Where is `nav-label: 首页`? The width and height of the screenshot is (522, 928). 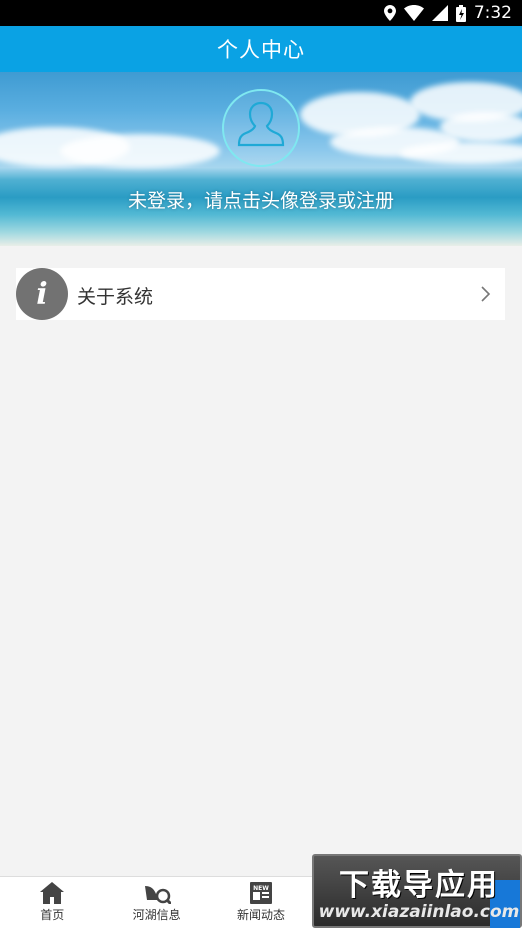
nav-label: 首页 is located at coordinates (52, 915).